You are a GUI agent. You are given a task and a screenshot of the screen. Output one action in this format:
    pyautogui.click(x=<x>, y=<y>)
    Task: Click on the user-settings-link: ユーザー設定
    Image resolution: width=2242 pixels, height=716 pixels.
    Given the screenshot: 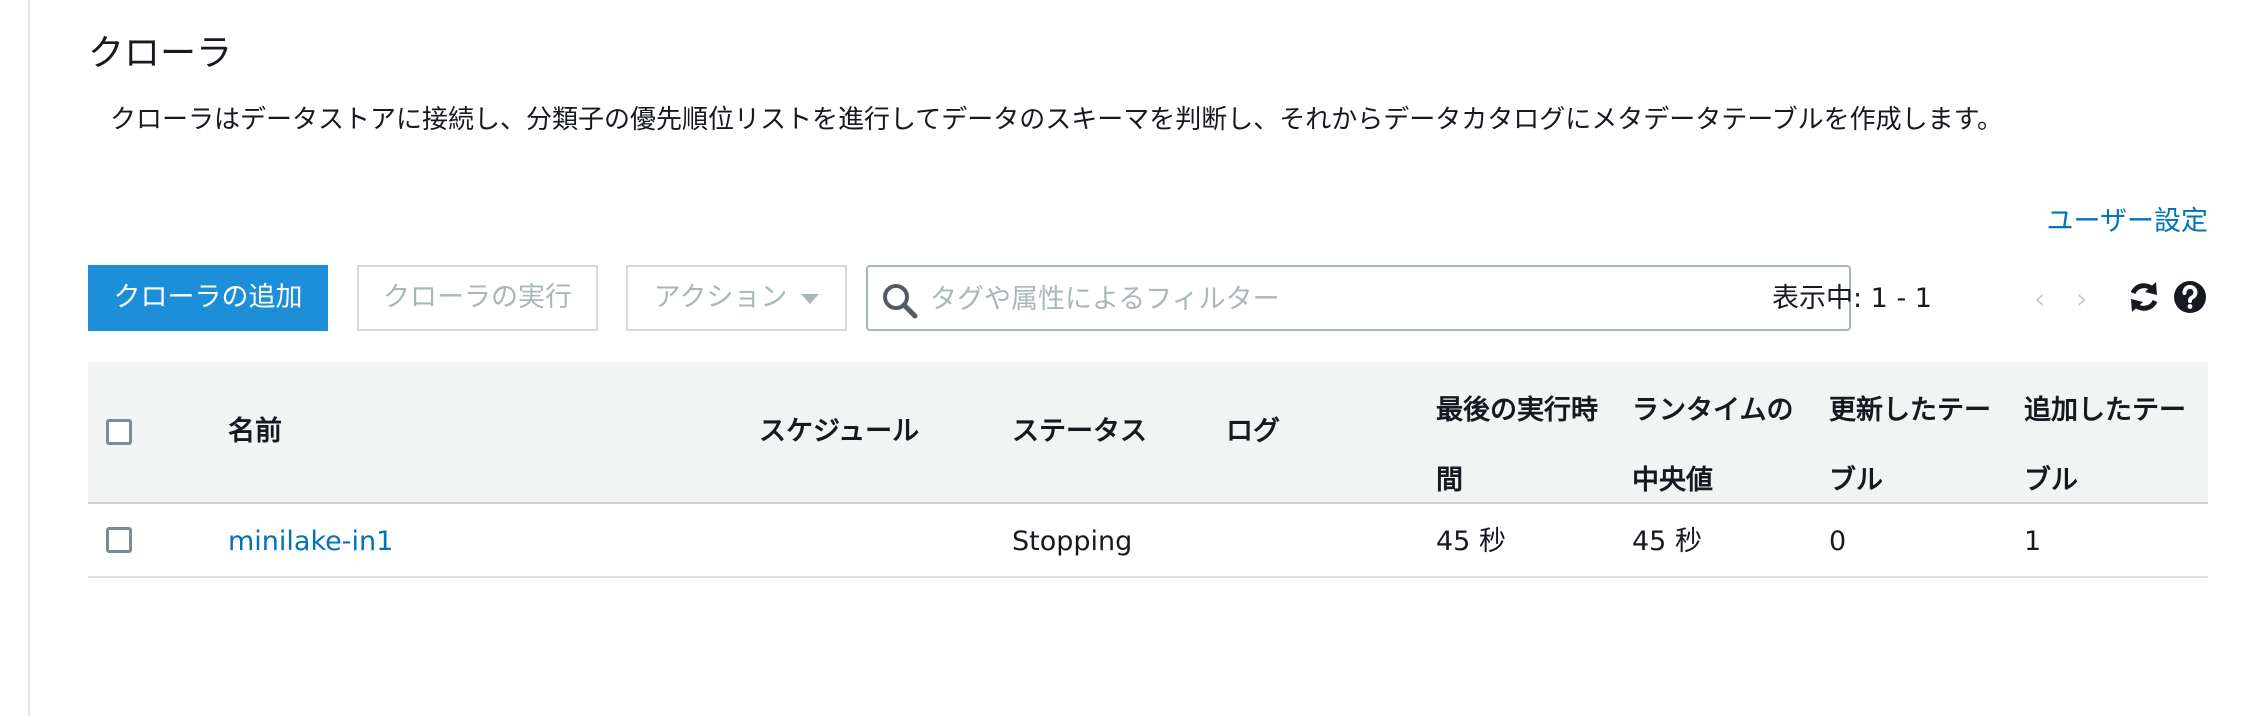 What is the action you would take?
    pyautogui.click(x=2127, y=222)
    